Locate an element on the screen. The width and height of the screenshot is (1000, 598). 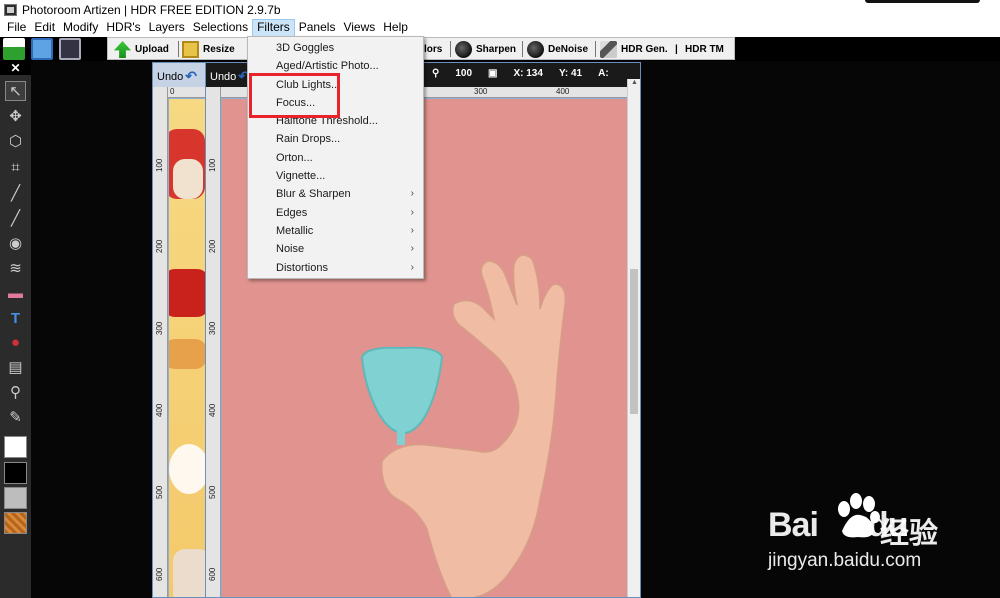
zoom-tool-icon: ⚲ is located at coordinates (15, 392).